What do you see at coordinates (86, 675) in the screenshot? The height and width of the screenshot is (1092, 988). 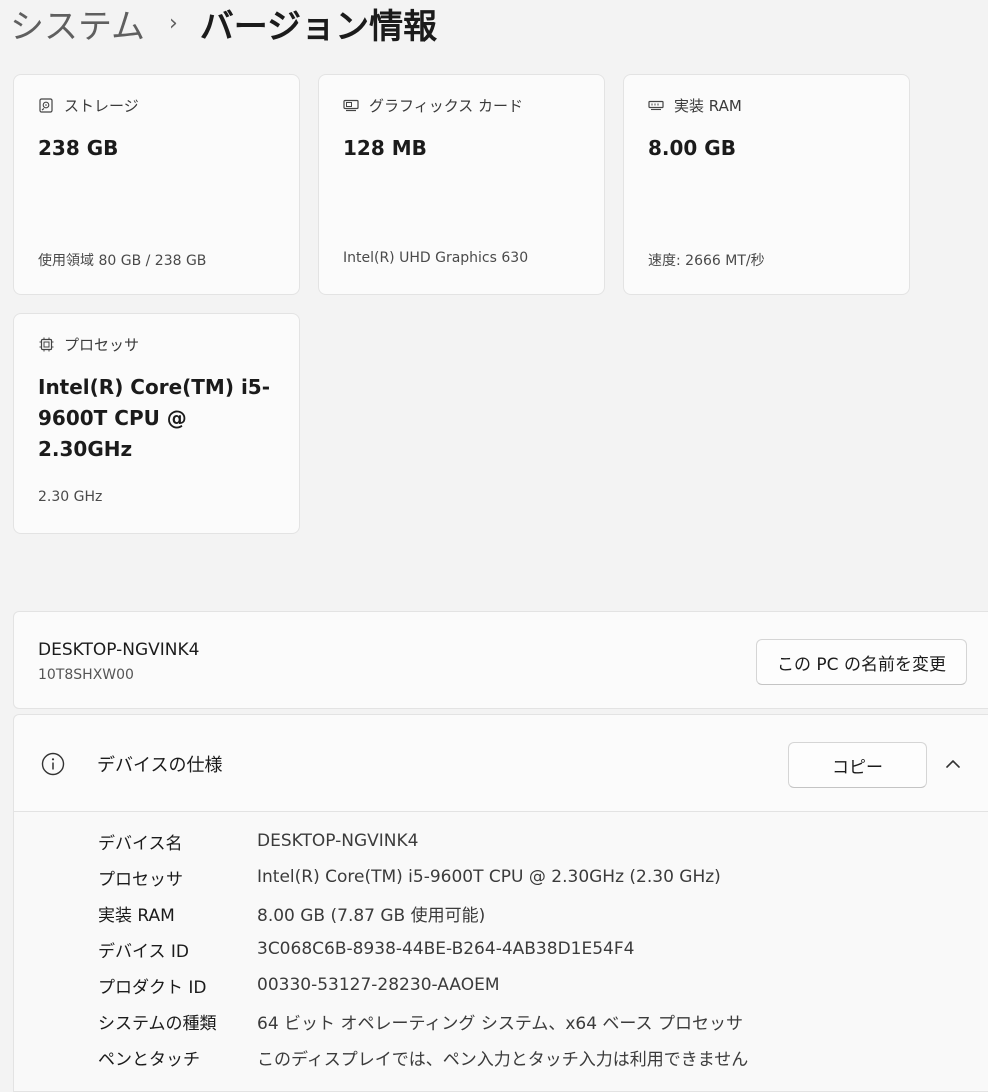 I see `pc-model: 10T8SHXW00` at bounding box center [86, 675].